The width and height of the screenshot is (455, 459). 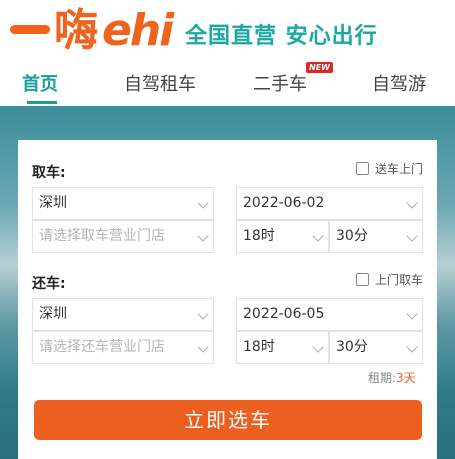 What do you see at coordinates (227, 84) in the screenshot?
I see `main-nav: 首页 自驾租车 二手车 NEW 自驾游` at bounding box center [227, 84].